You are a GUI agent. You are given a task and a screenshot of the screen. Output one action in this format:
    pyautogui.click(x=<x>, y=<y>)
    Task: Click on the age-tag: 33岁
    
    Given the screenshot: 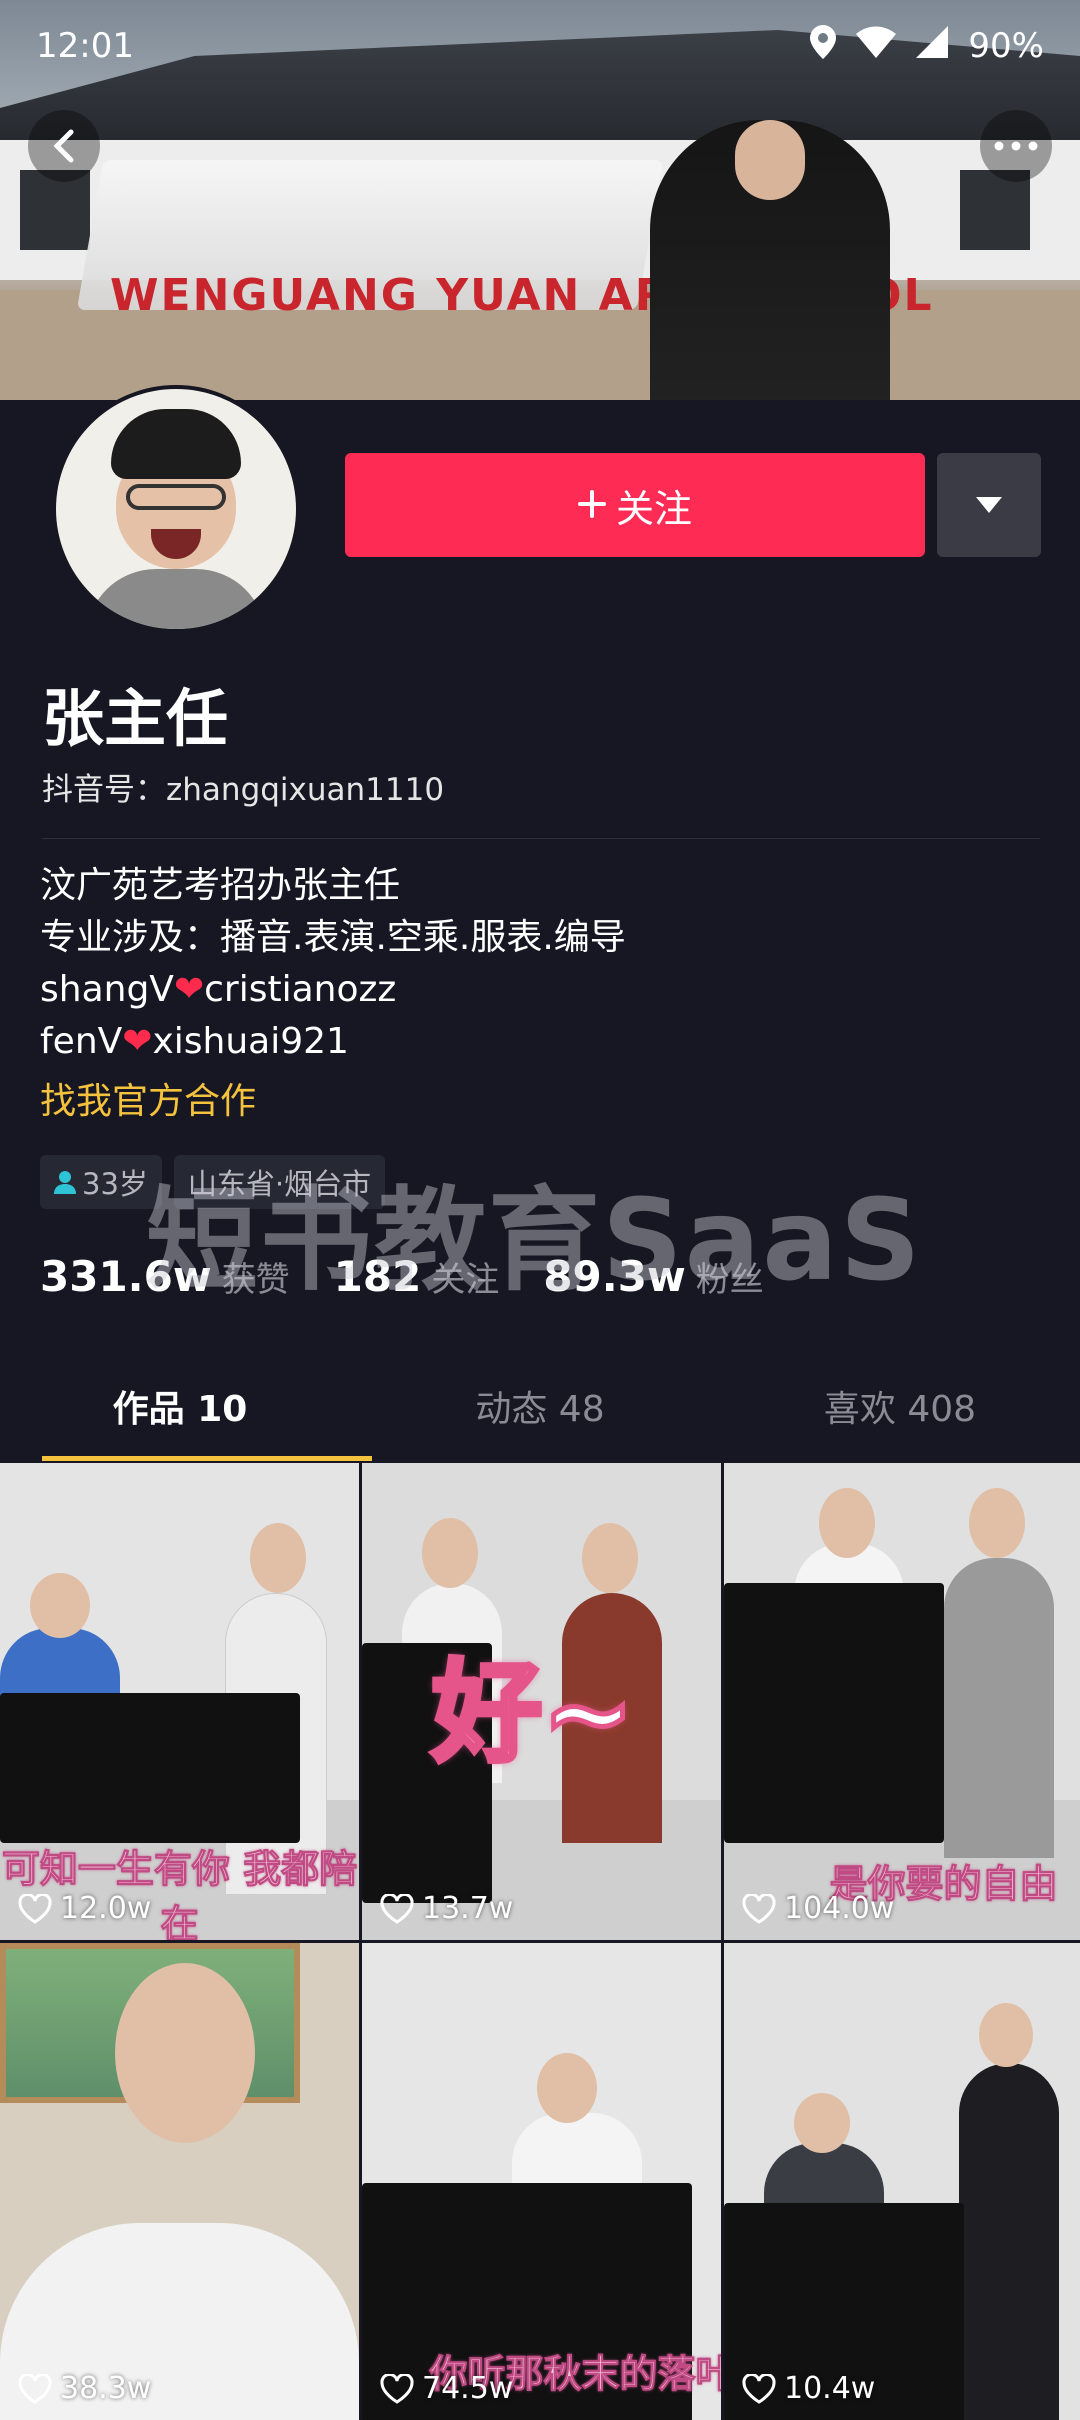 What is the action you would take?
    pyautogui.click(x=101, y=1182)
    